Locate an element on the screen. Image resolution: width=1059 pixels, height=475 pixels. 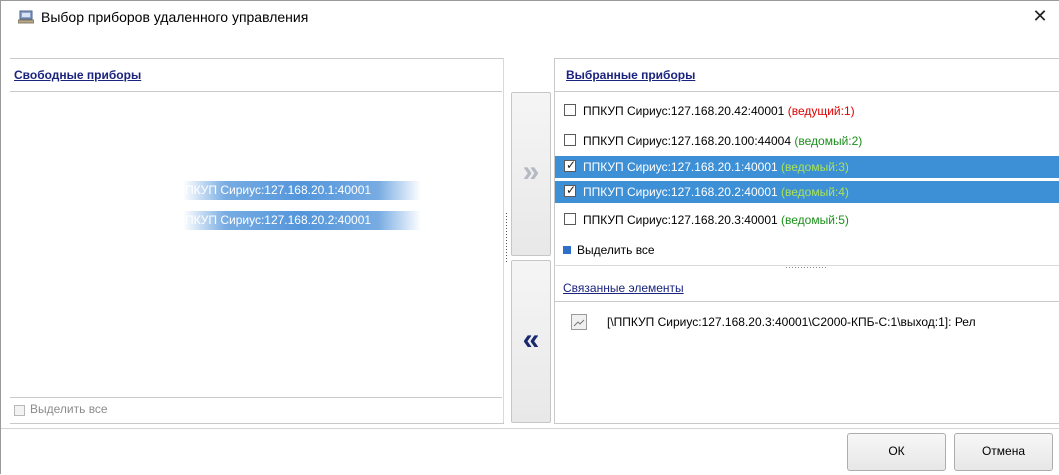
device-role: (ведущий:1) is located at coordinates (821, 111).